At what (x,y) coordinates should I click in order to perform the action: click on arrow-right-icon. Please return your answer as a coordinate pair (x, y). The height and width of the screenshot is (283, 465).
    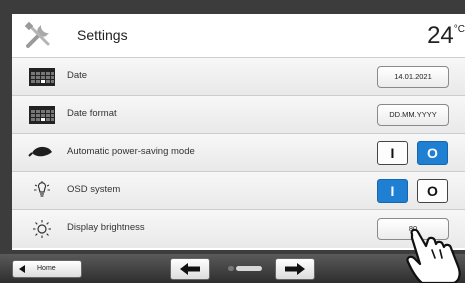
    Looking at the image, I should click on (295, 269).